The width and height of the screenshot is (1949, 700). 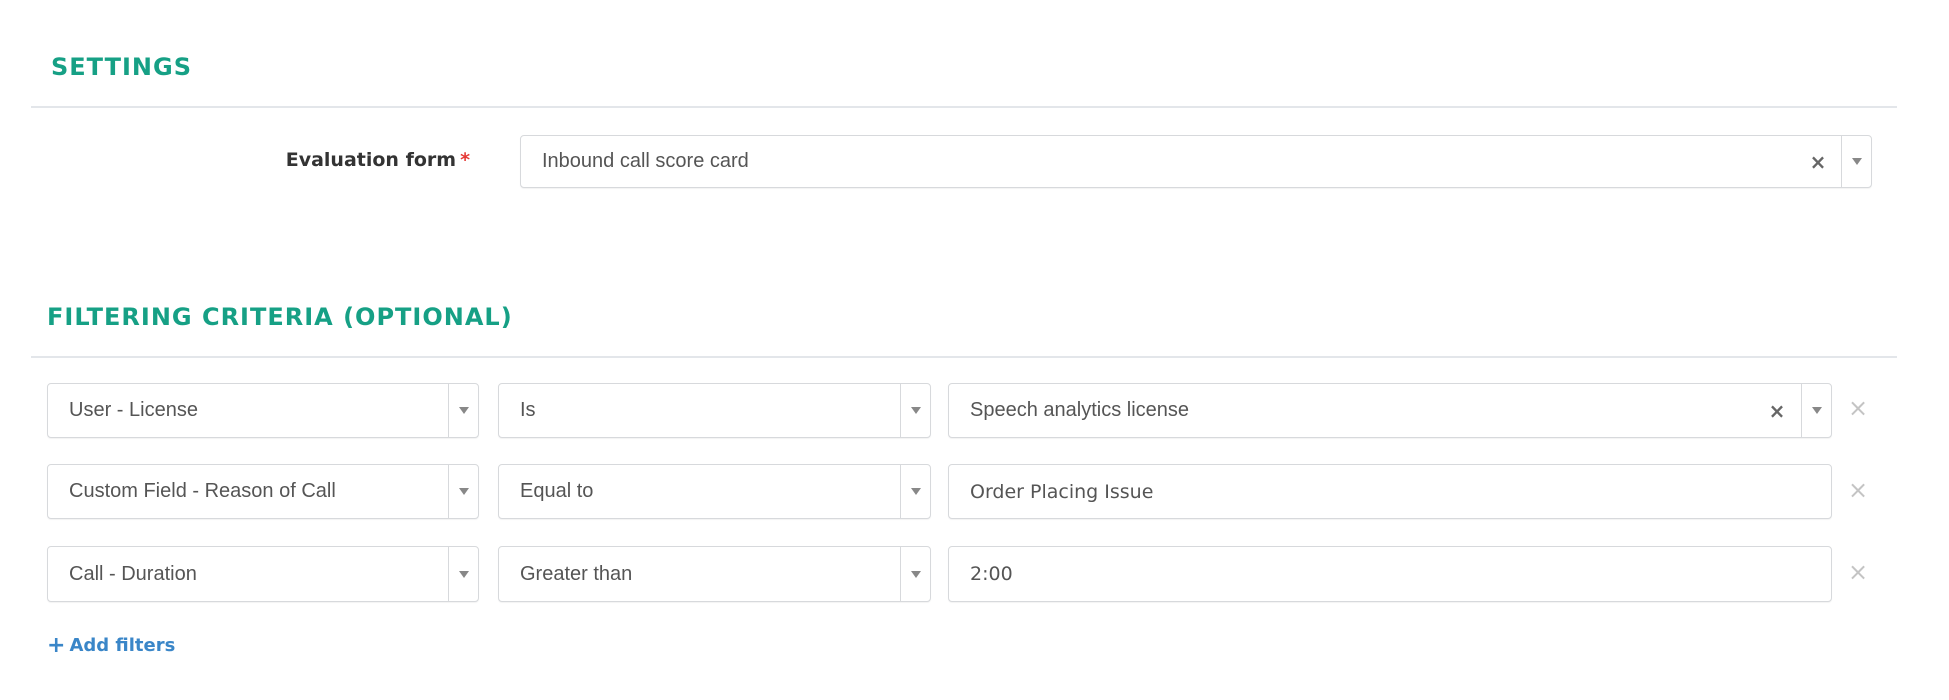 What do you see at coordinates (714, 574) in the screenshot?
I see `filter-operator-select: Greater than` at bounding box center [714, 574].